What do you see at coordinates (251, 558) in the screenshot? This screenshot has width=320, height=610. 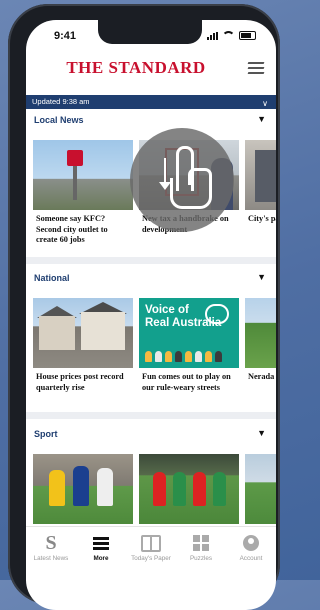 I see `tab-label: Account` at bounding box center [251, 558].